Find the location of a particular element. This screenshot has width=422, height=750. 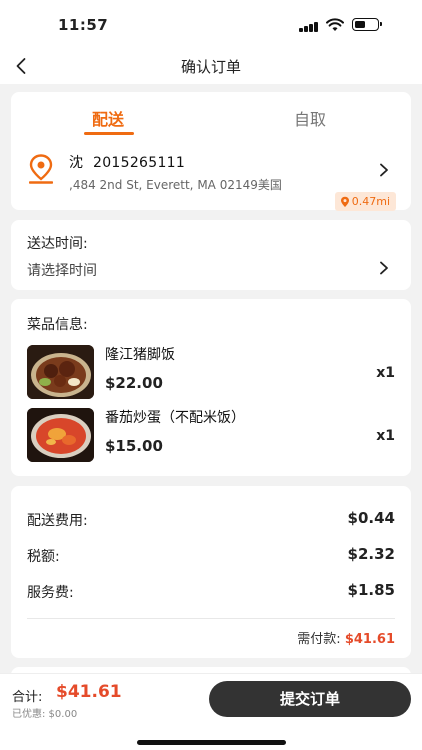

tab-pickup: 自取 is located at coordinates (310, 118).